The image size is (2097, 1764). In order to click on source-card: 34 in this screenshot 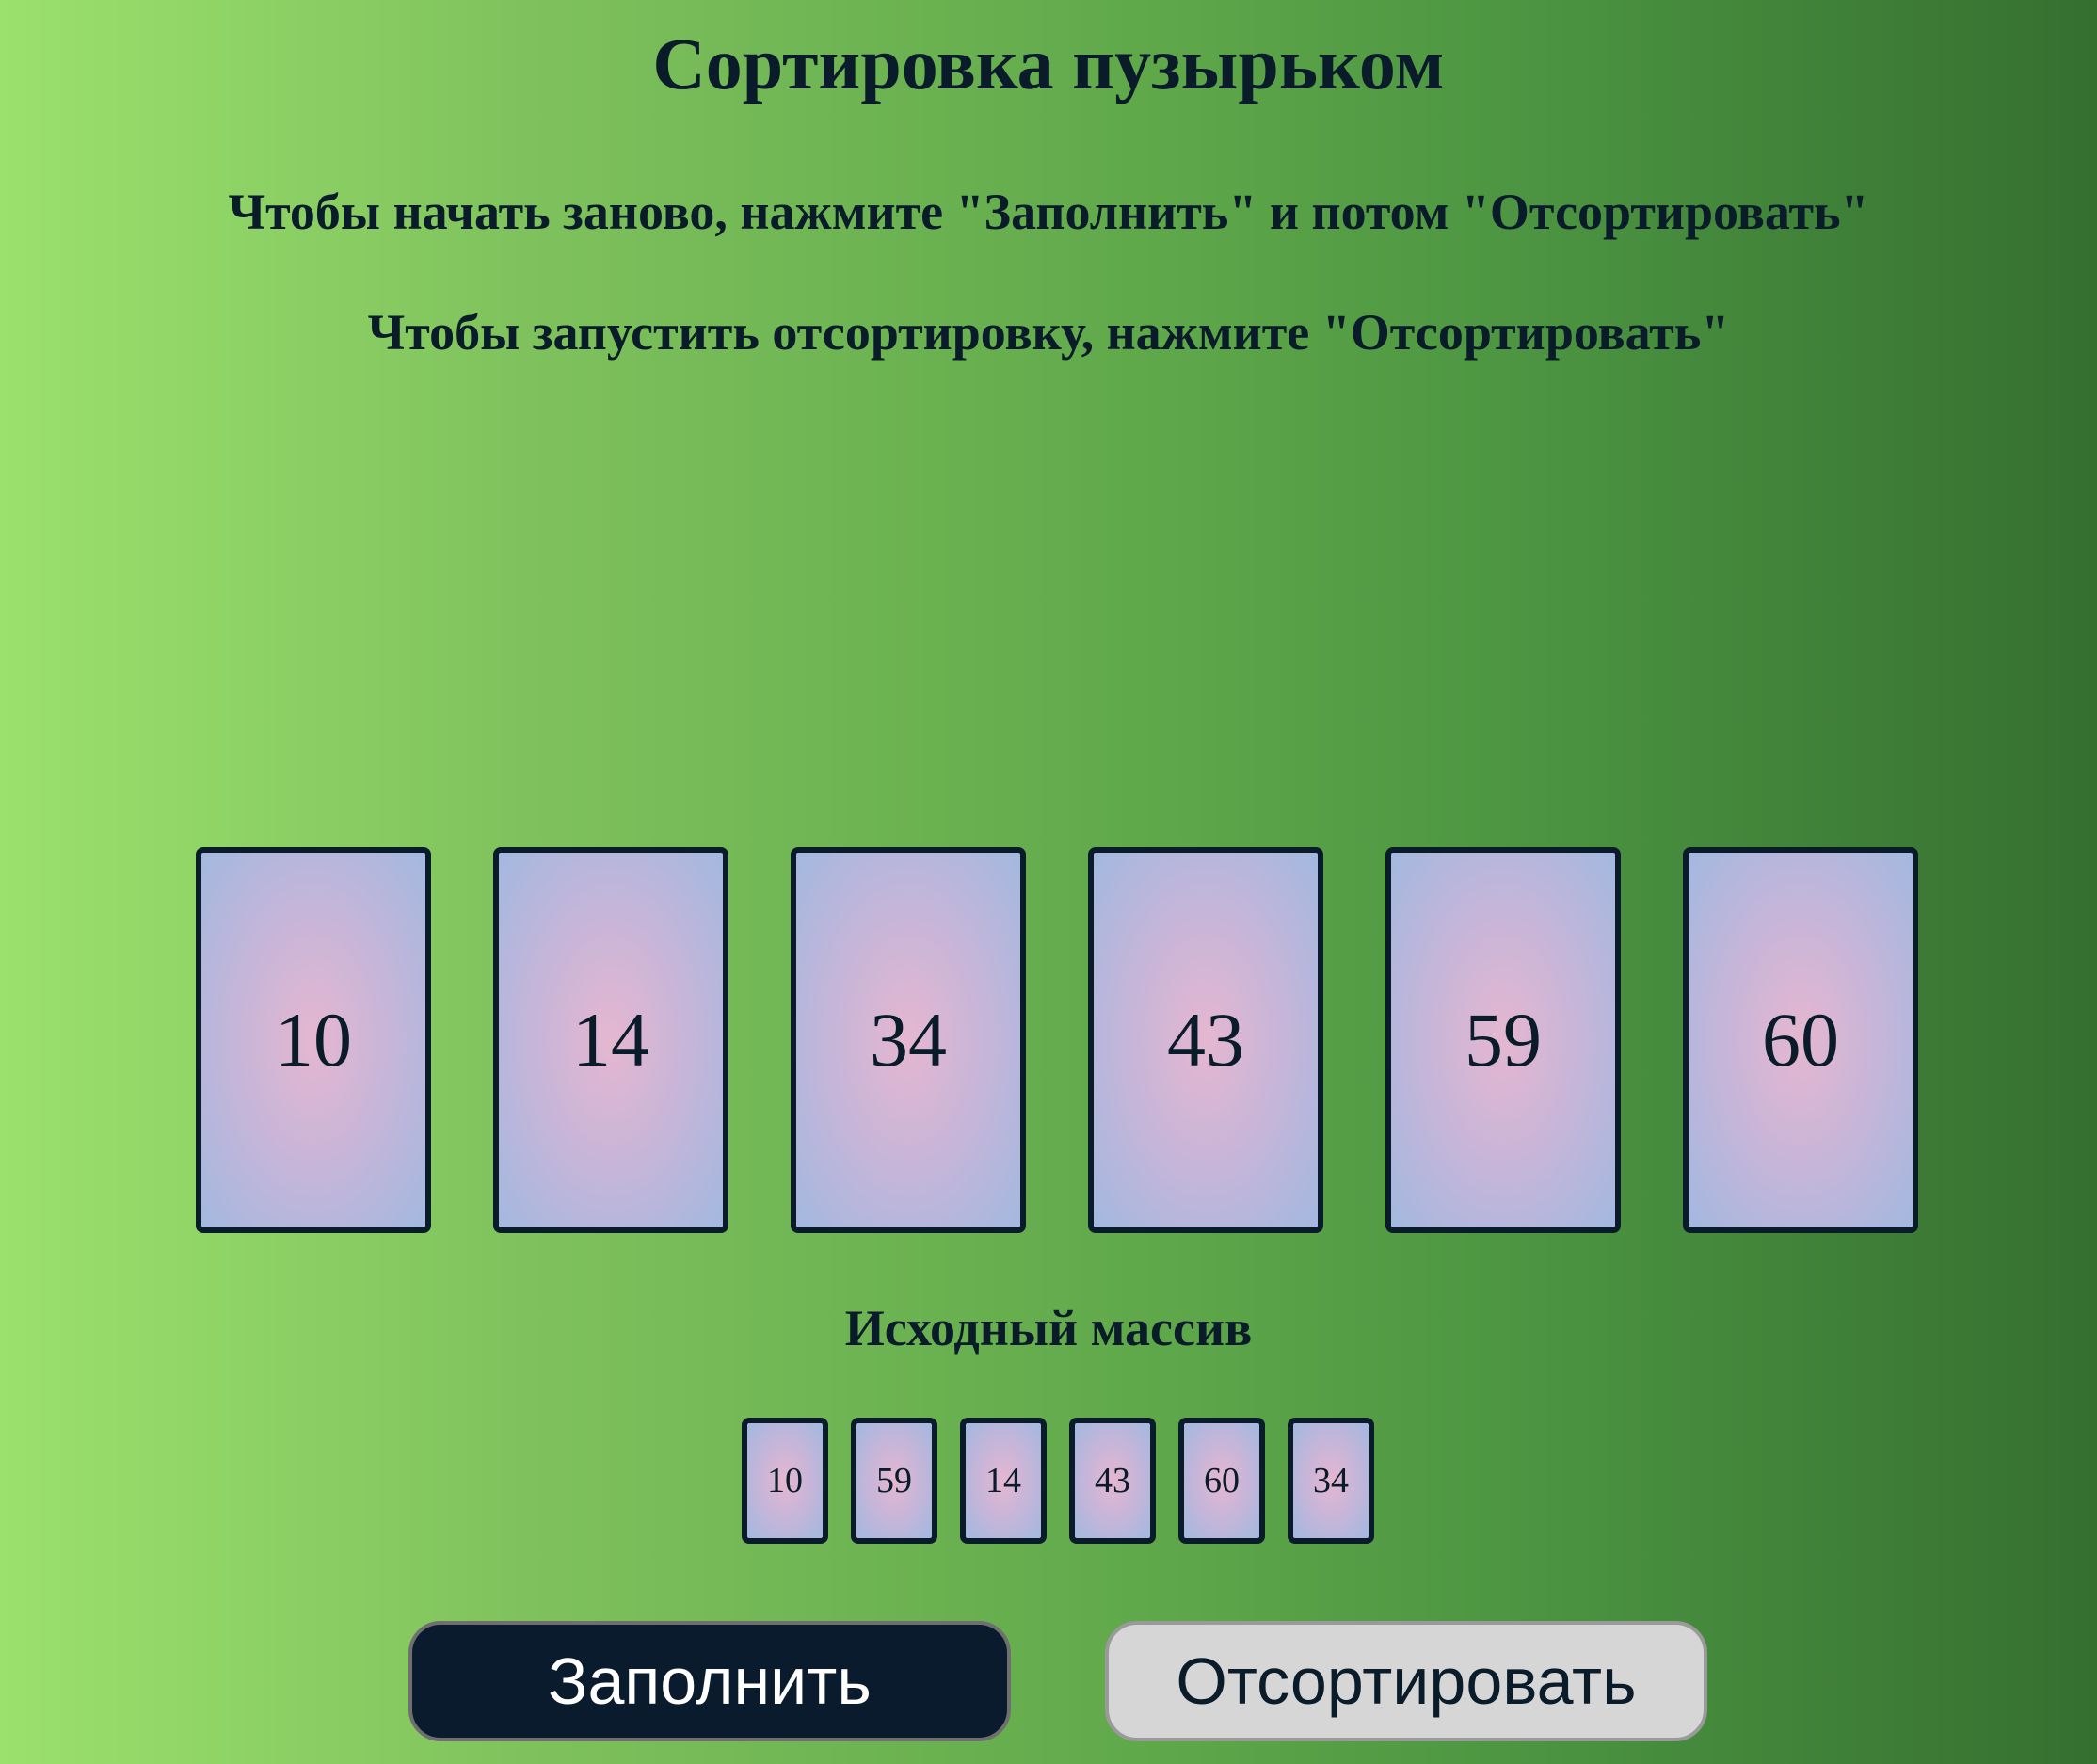, I will do `click(1331, 1481)`.